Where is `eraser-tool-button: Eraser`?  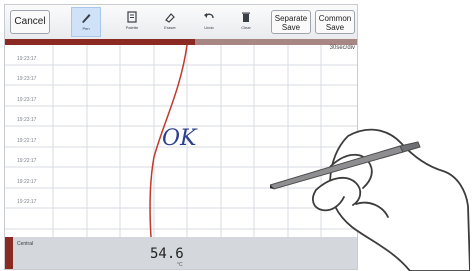 eraser-tool-button: Eraser is located at coordinates (170, 22).